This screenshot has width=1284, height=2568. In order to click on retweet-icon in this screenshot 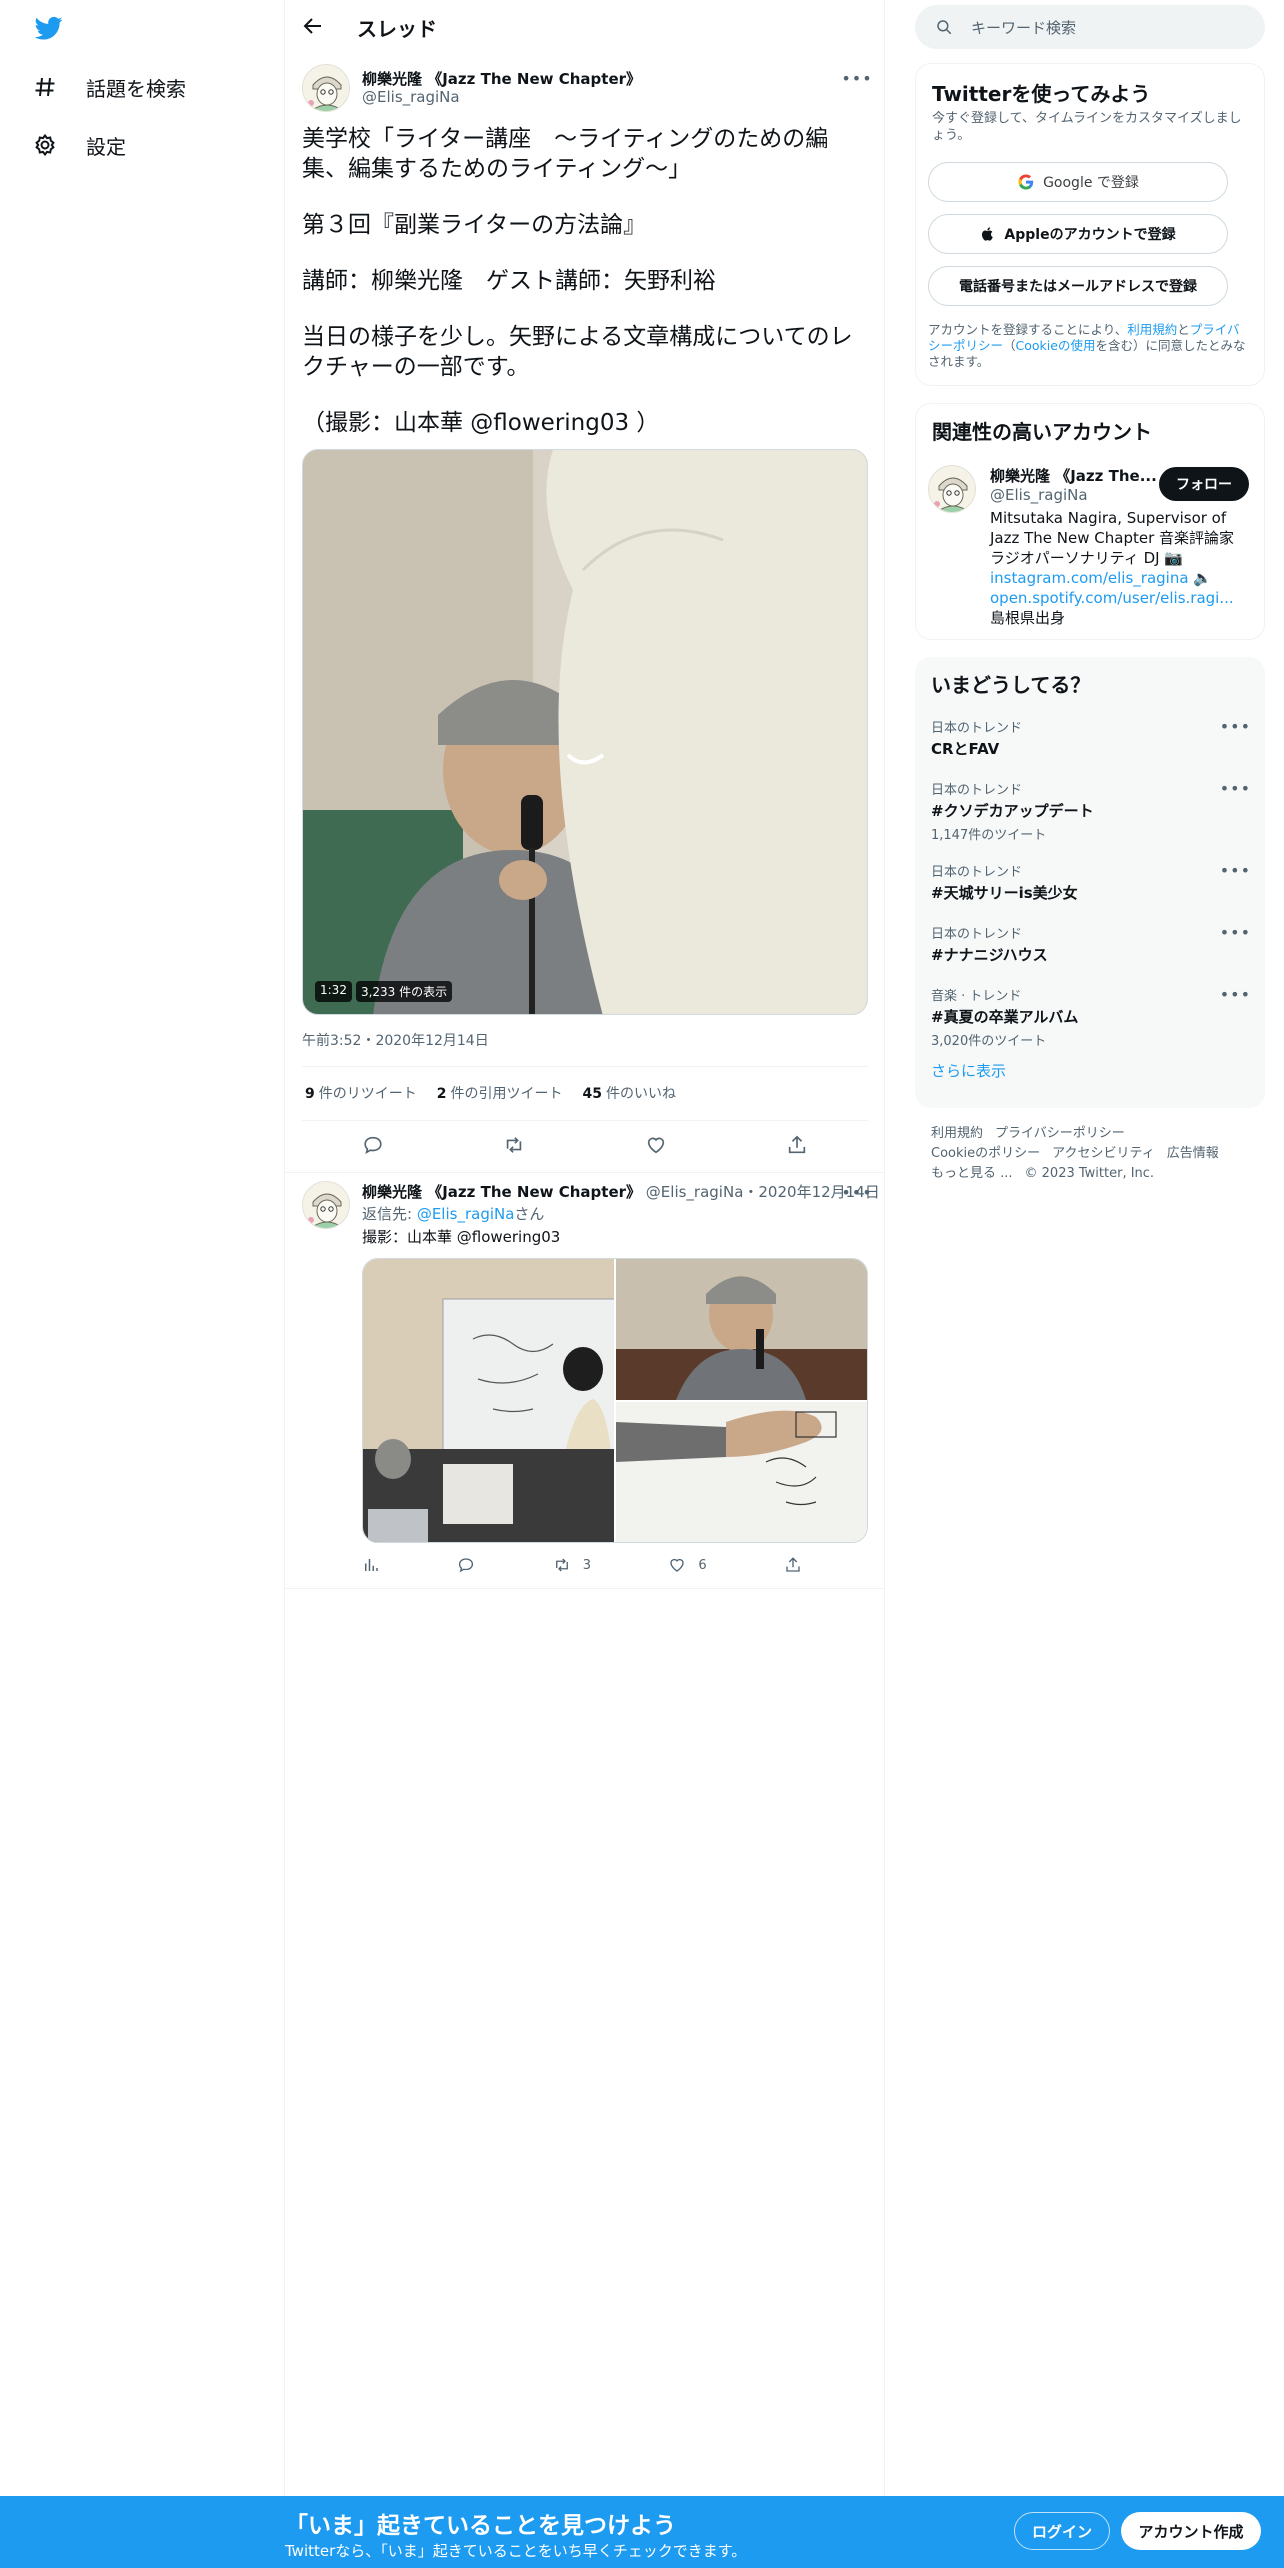, I will do `click(514, 1145)`.